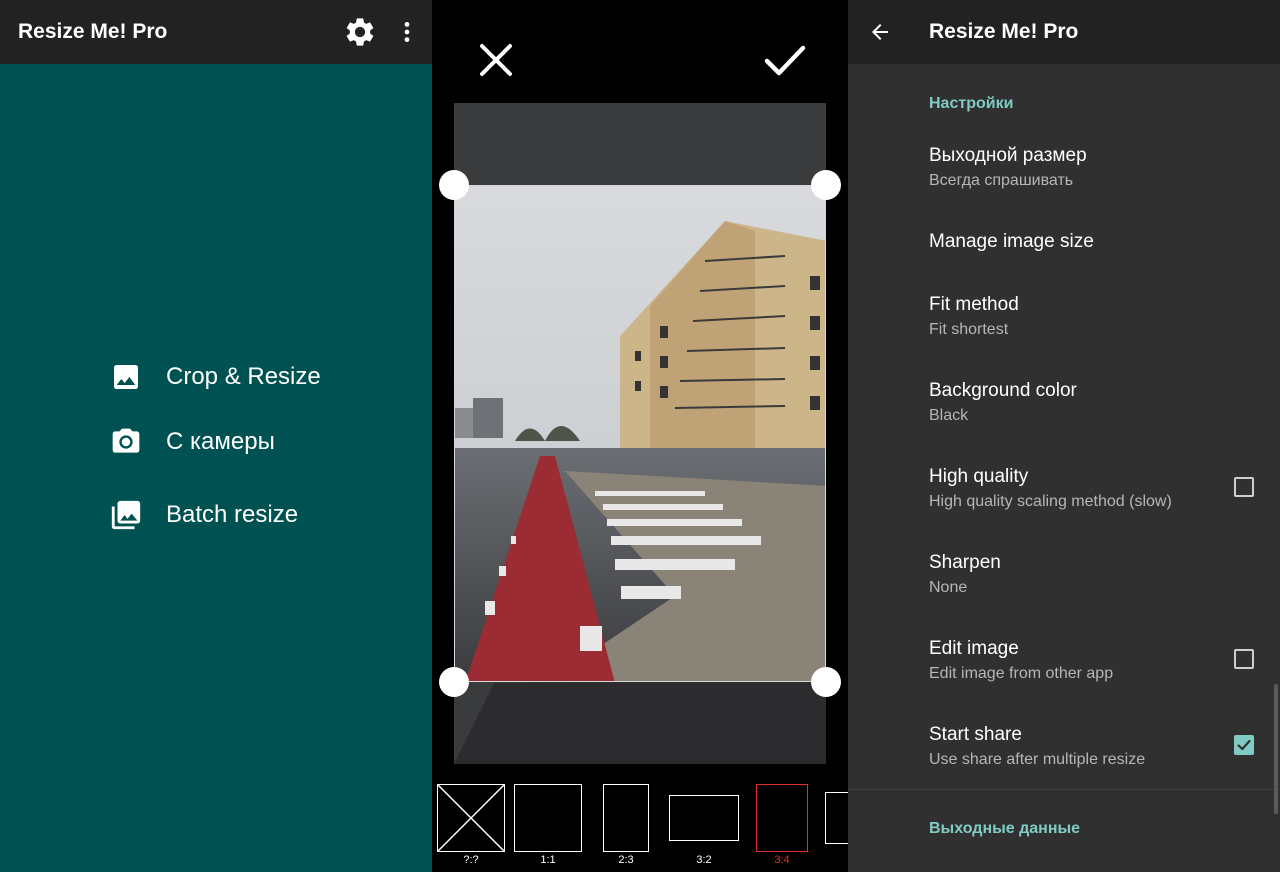 The width and height of the screenshot is (1280, 872). What do you see at coordinates (126, 377) in the screenshot?
I see `image-icon` at bounding box center [126, 377].